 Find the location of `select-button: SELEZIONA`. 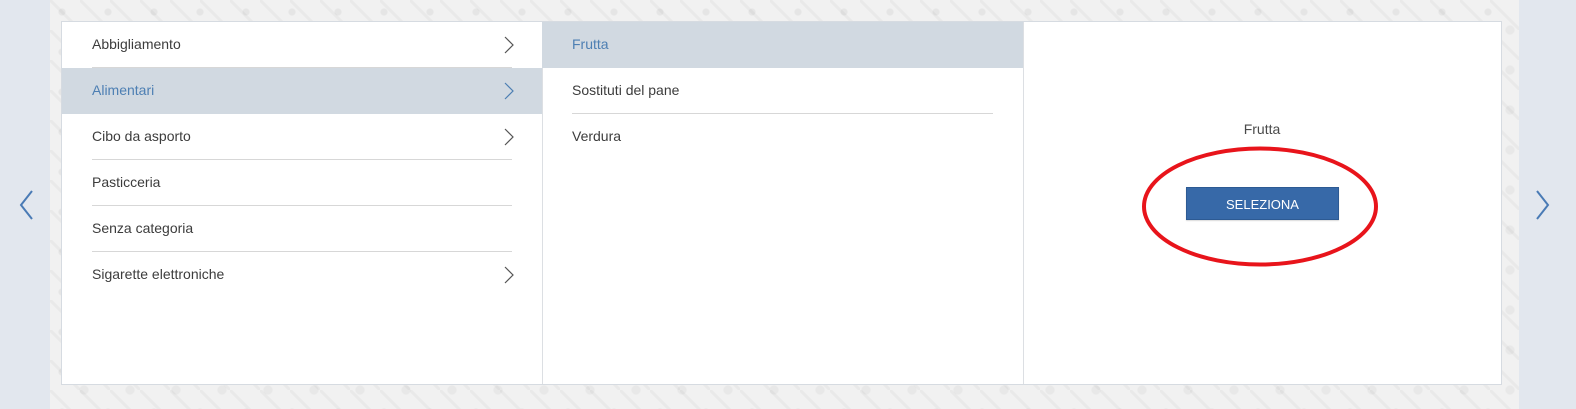

select-button: SELEZIONA is located at coordinates (1262, 203).